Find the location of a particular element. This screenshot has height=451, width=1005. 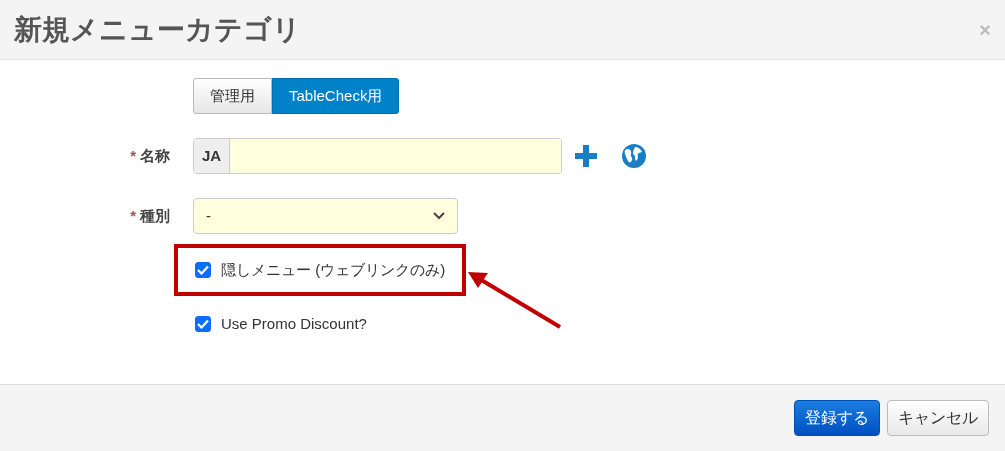

input-field: JA is located at coordinates (377, 156).